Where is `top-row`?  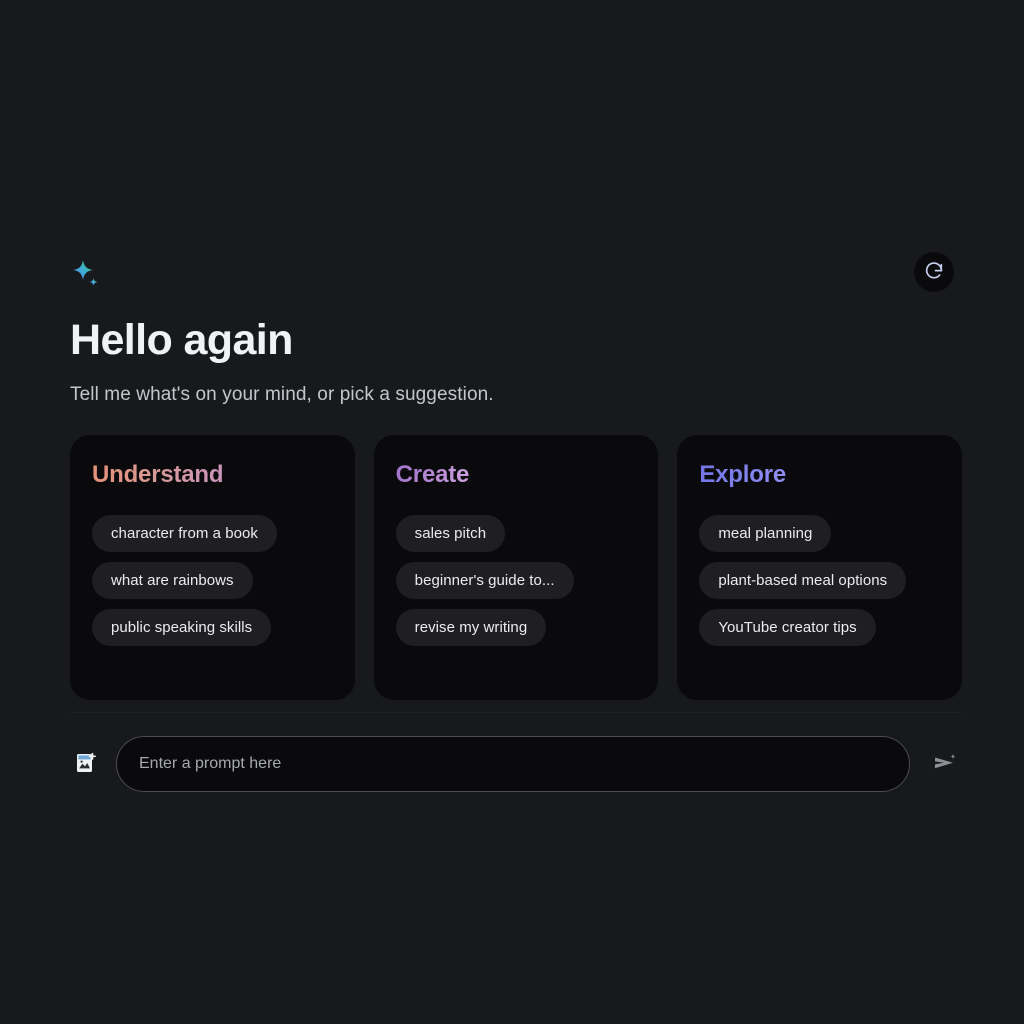
top-row is located at coordinates (512, 280).